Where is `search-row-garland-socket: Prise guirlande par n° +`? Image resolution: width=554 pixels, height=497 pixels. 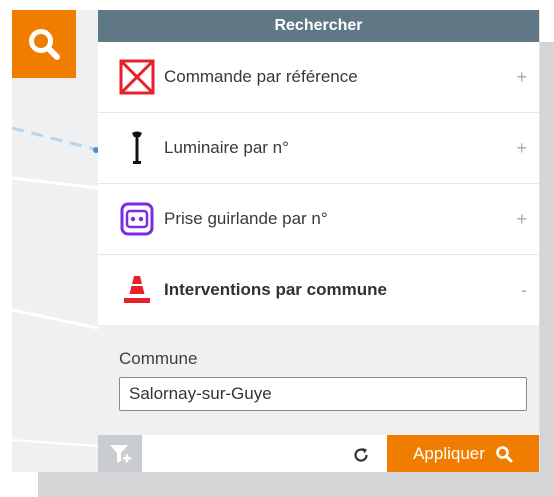 search-row-garland-socket: Prise guirlande par n° + is located at coordinates (318, 219).